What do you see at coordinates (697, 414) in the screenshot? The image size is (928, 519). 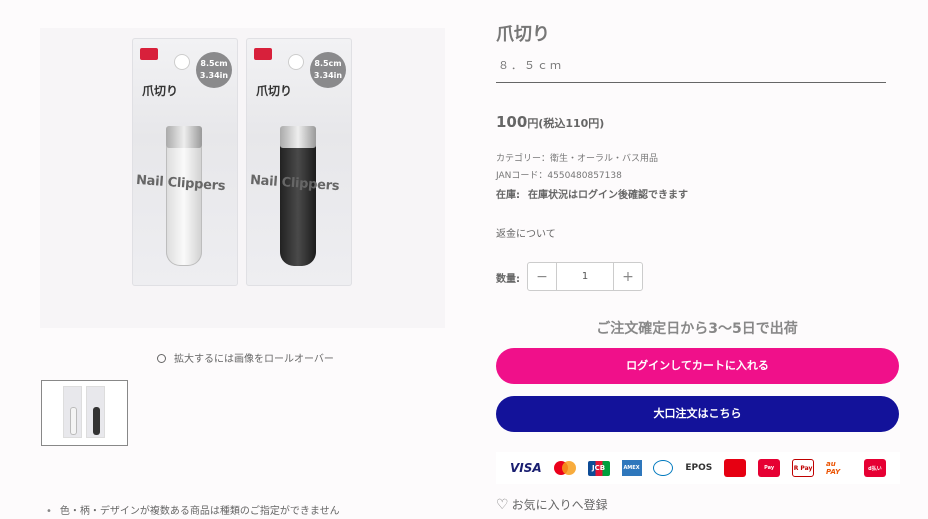 I see `bulk-order-button: 大口注文はこちら` at bounding box center [697, 414].